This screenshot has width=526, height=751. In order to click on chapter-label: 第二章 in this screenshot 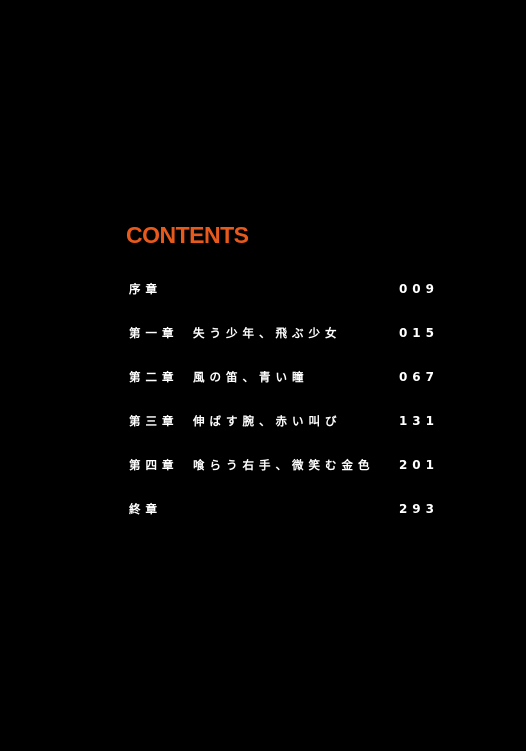, I will do `click(154, 377)`.